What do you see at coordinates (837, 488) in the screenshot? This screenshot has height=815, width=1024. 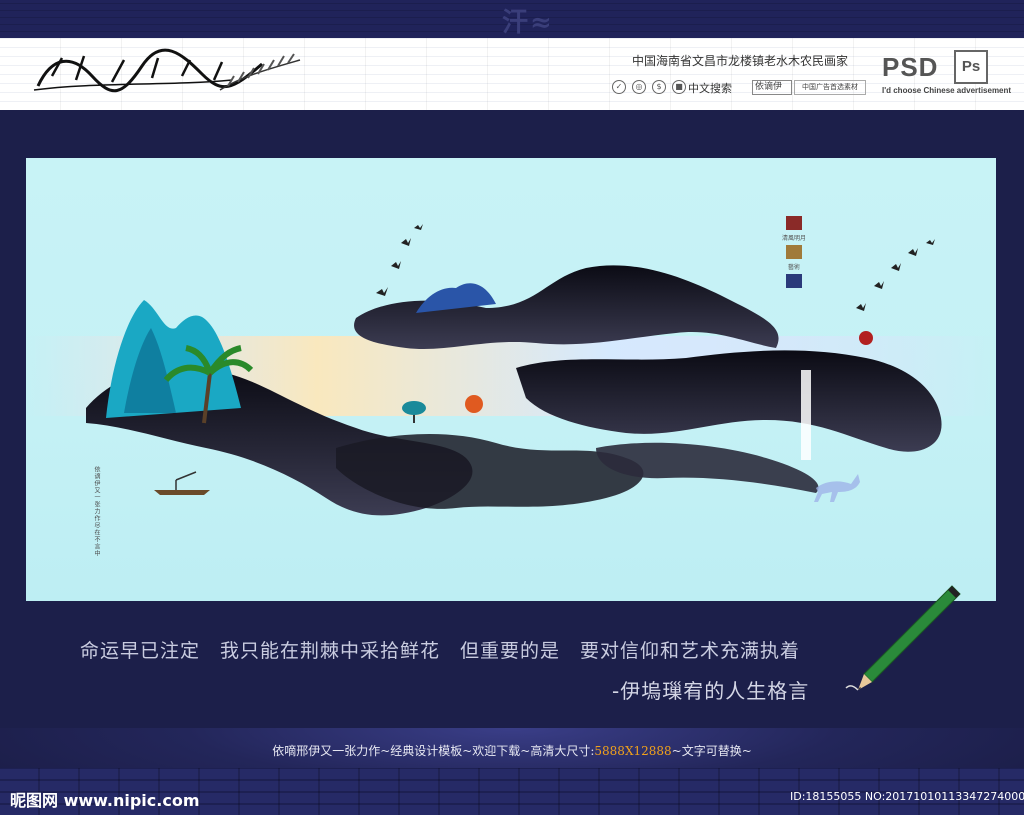 I see `deer` at bounding box center [837, 488].